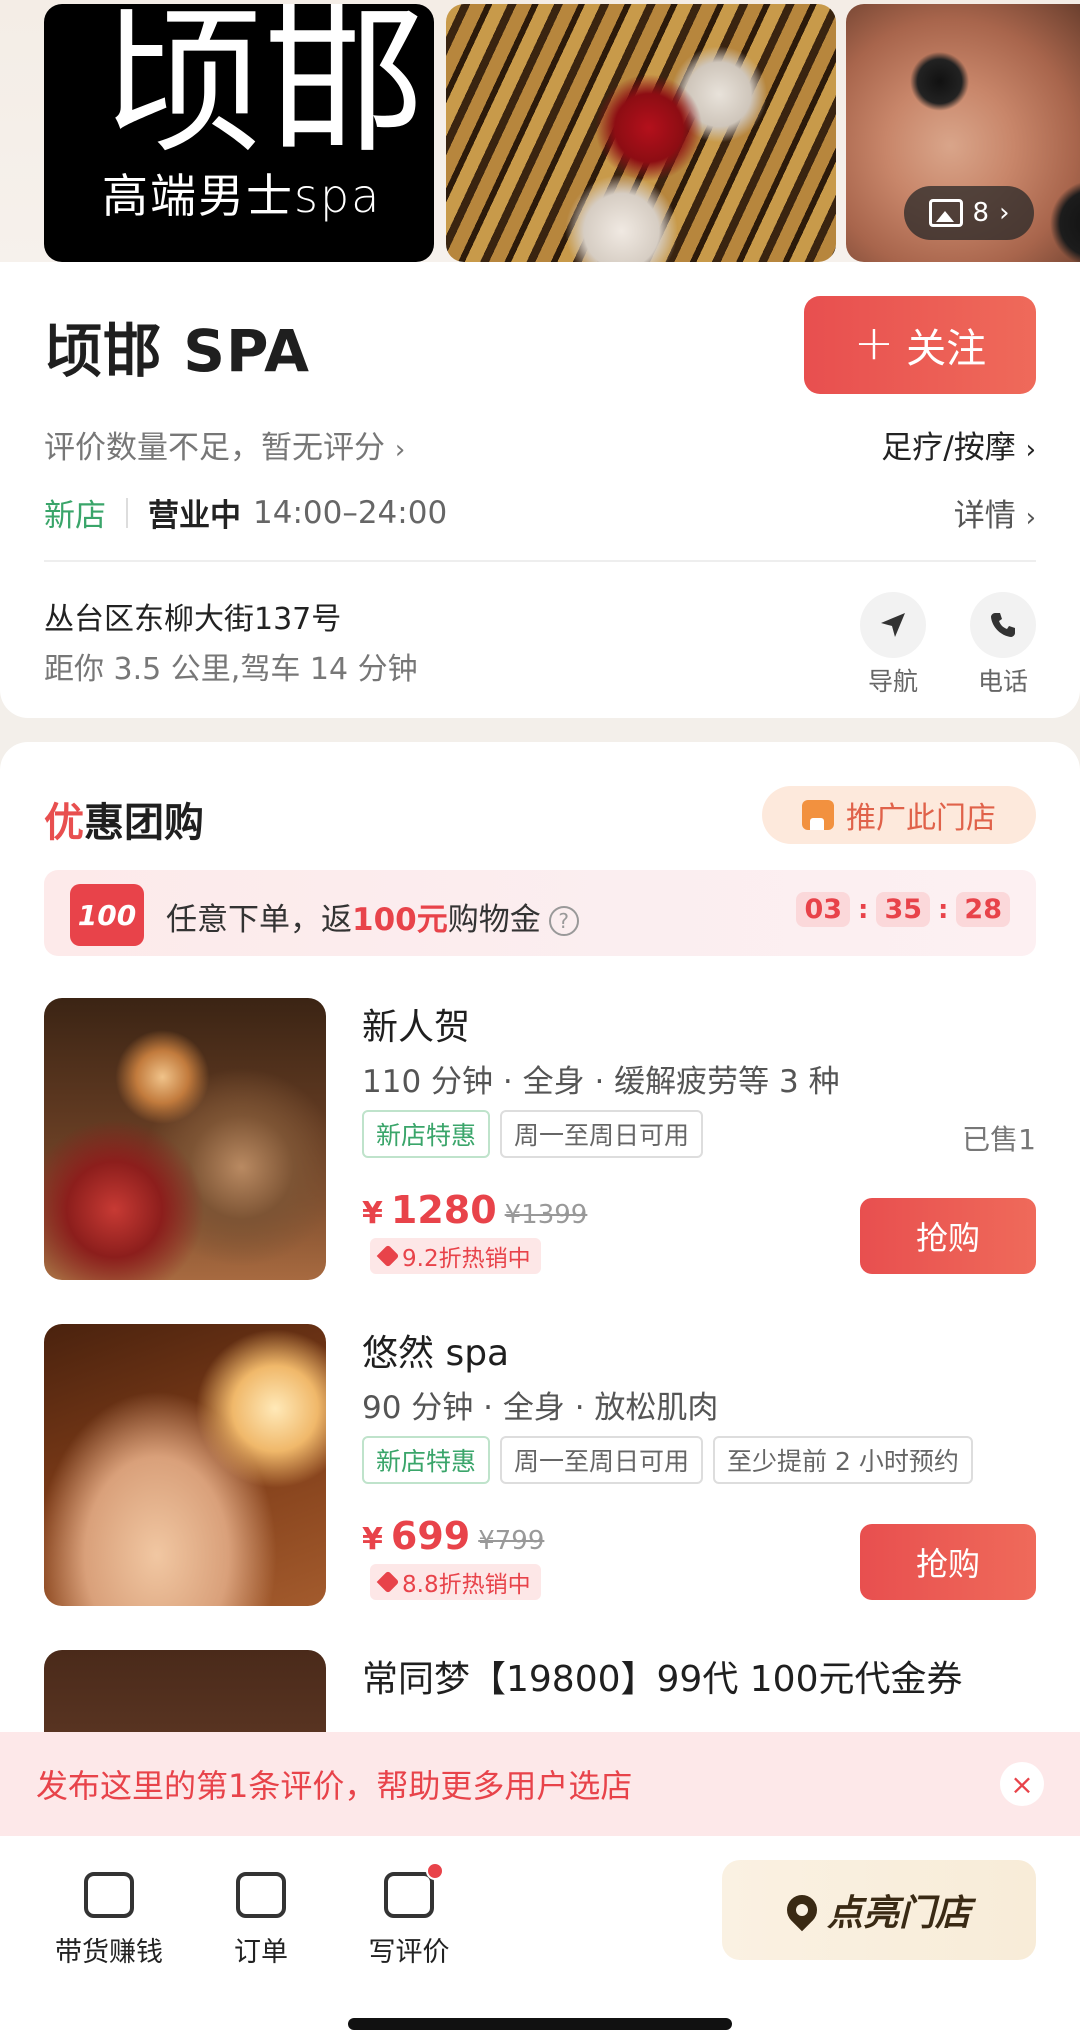 The height and width of the screenshot is (2034, 1080). Describe the element at coordinates (1003, 625) in the screenshot. I see `phone-icon` at that location.